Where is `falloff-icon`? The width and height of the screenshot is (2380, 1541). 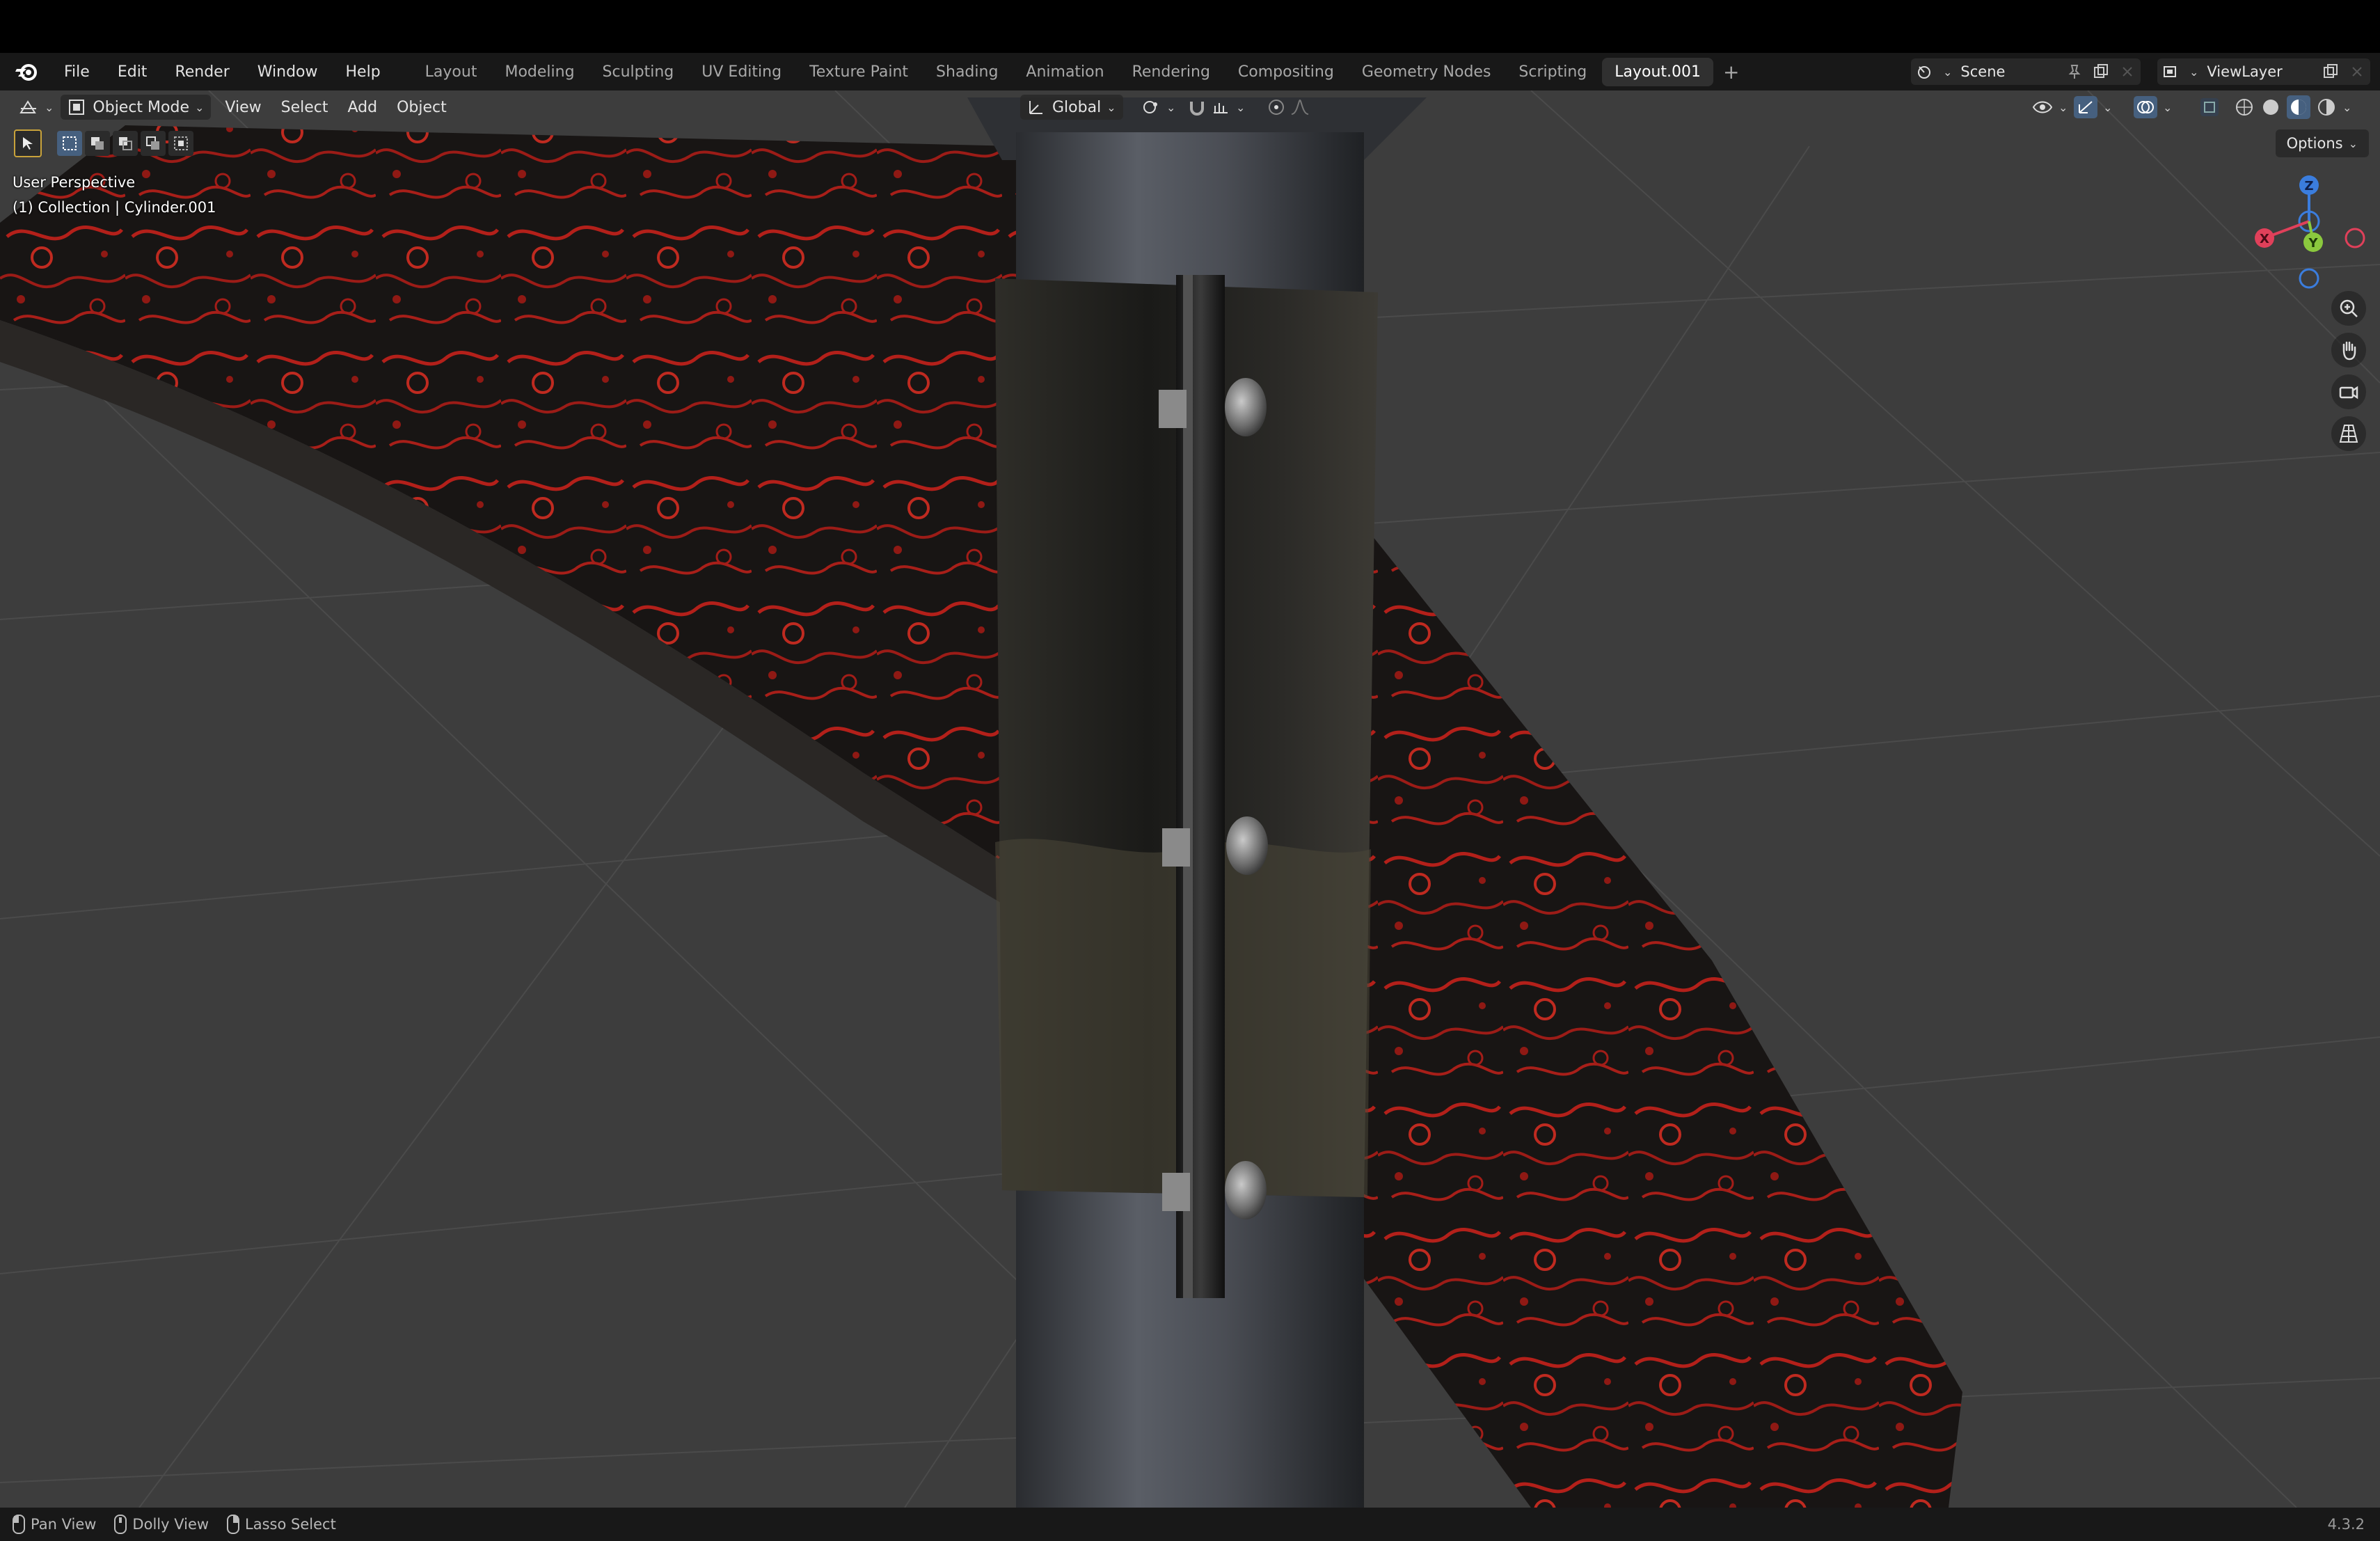 falloff-icon is located at coordinates (1300, 107).